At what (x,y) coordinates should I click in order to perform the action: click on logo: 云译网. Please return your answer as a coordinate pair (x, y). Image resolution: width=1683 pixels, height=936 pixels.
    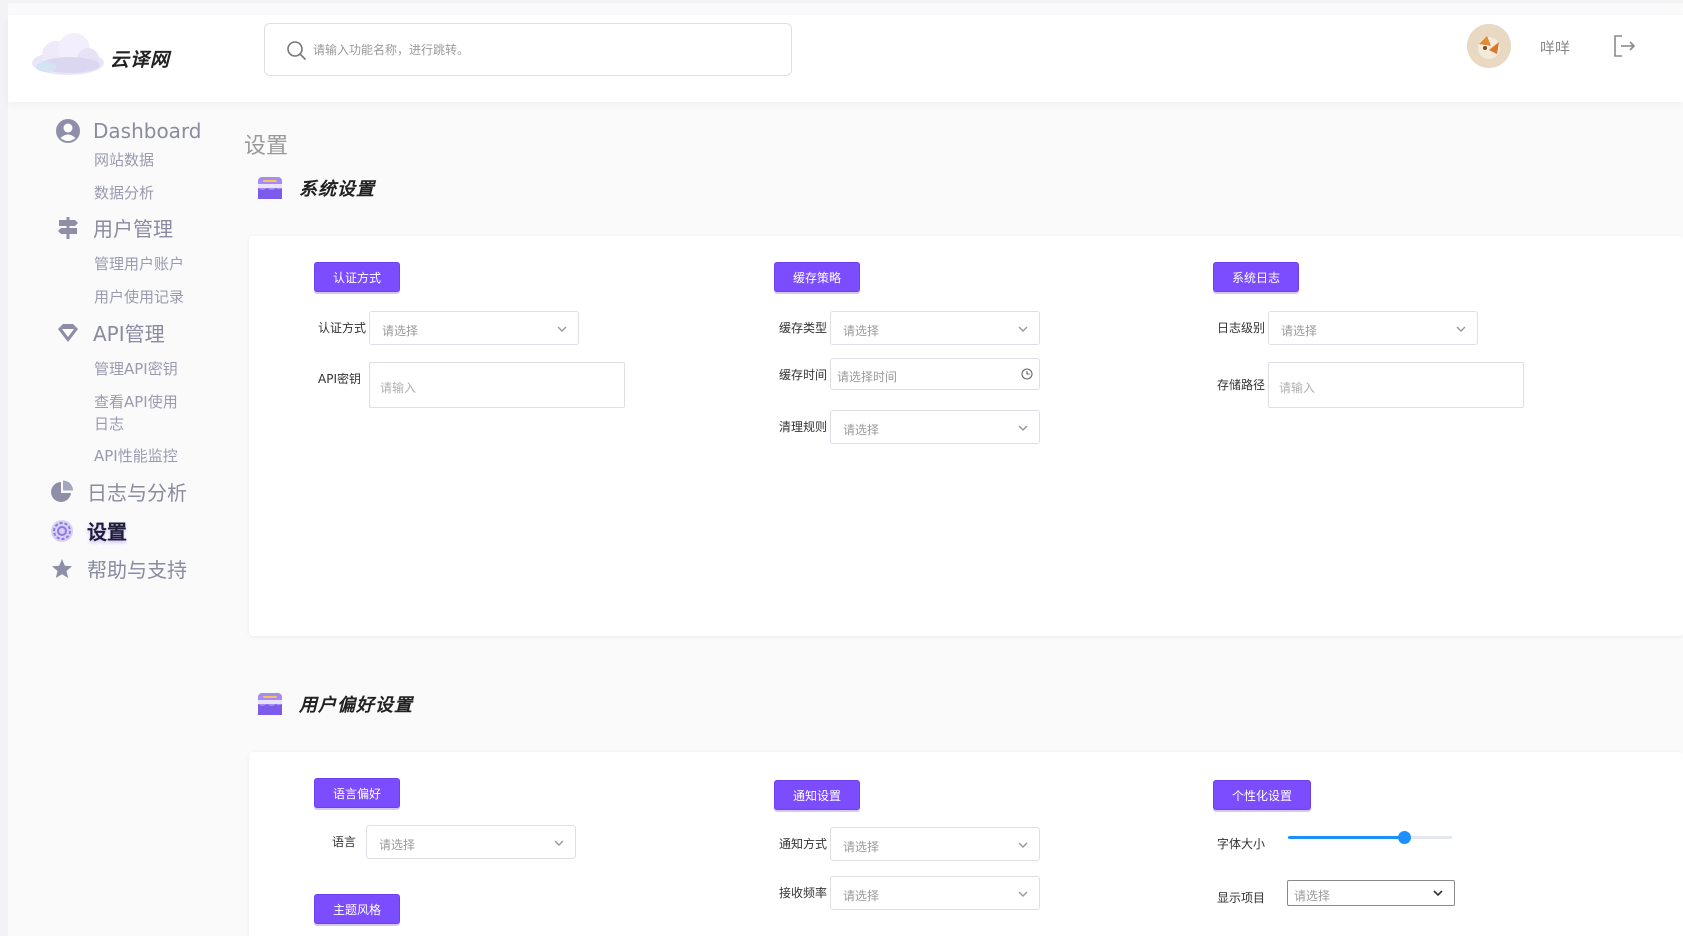
    Looking at the image, I should click on (123, 55).